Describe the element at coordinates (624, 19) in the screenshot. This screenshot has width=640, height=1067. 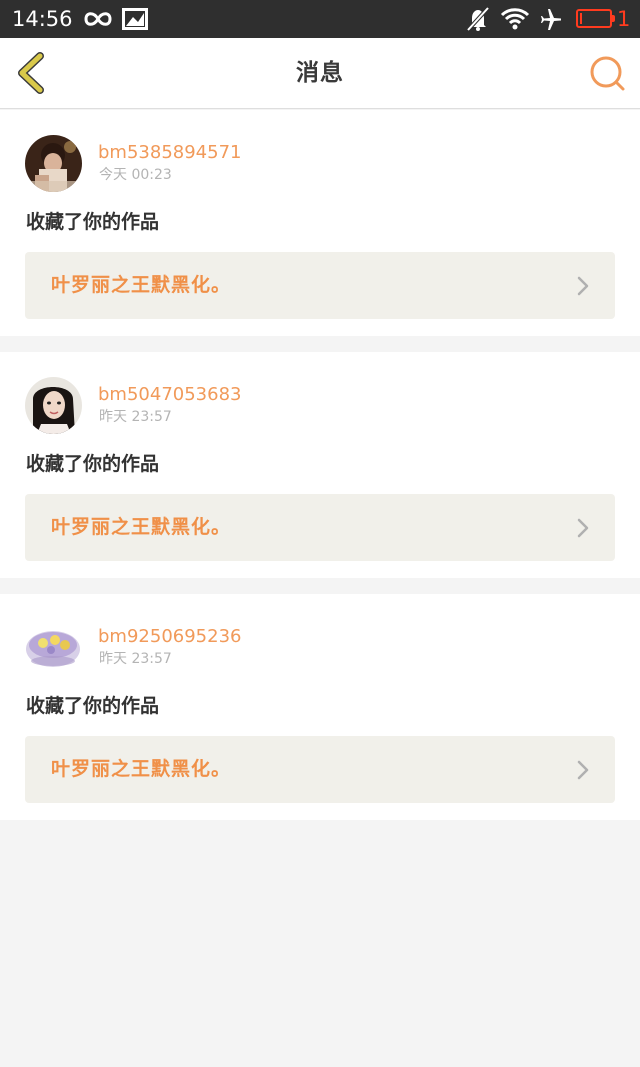
I see `battery-level-text: 1` at that location.